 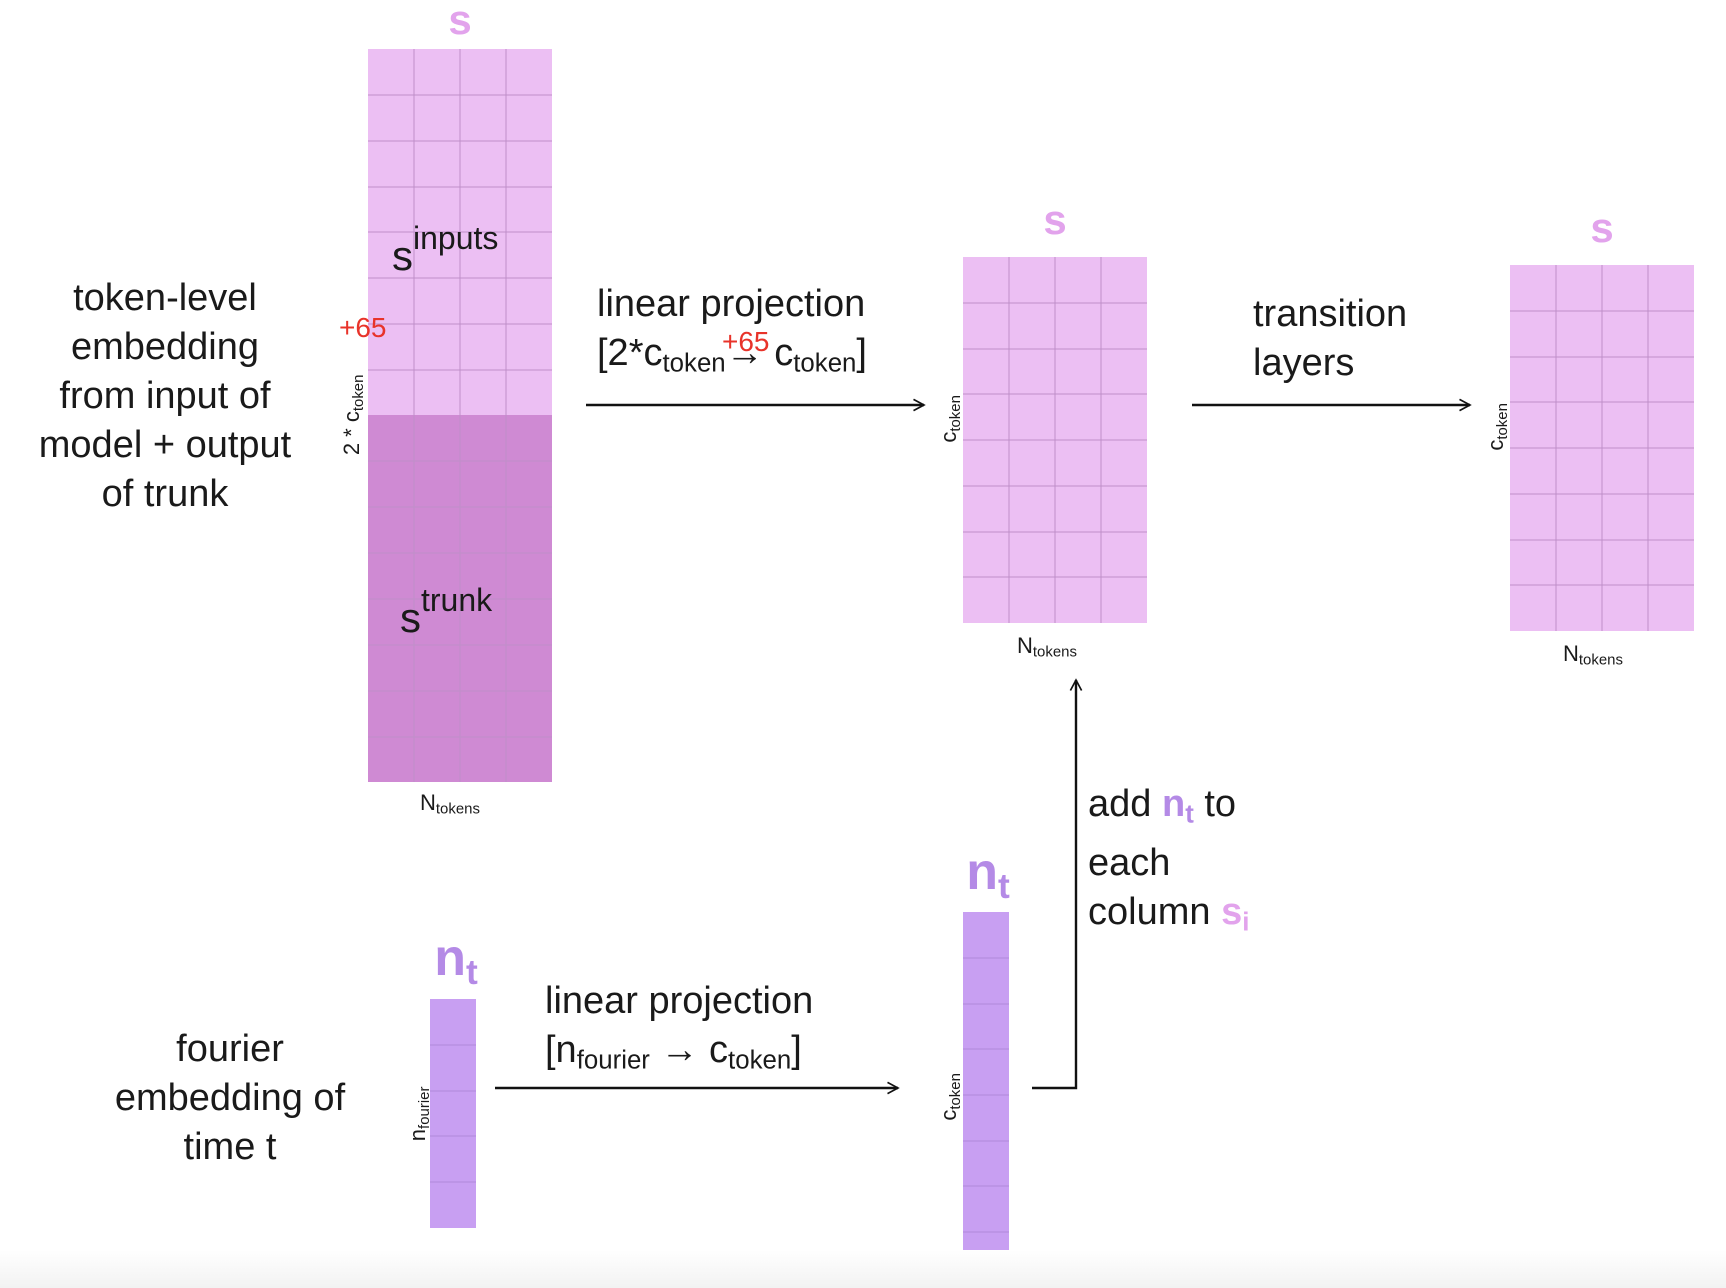 I want to click on dim-ctoken-projected: ctoken, so click(x=950, y=419).